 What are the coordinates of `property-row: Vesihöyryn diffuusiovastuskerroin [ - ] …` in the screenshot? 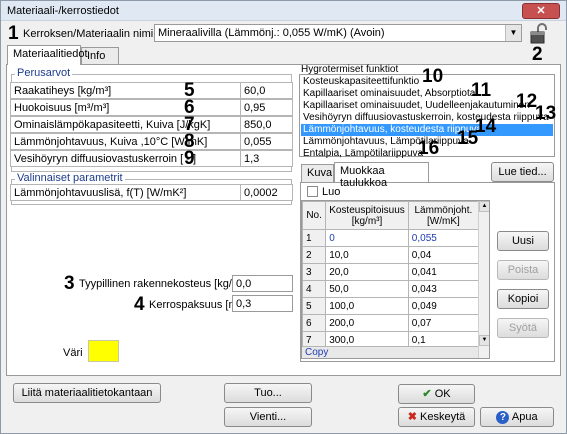 It's located at (151, 158).